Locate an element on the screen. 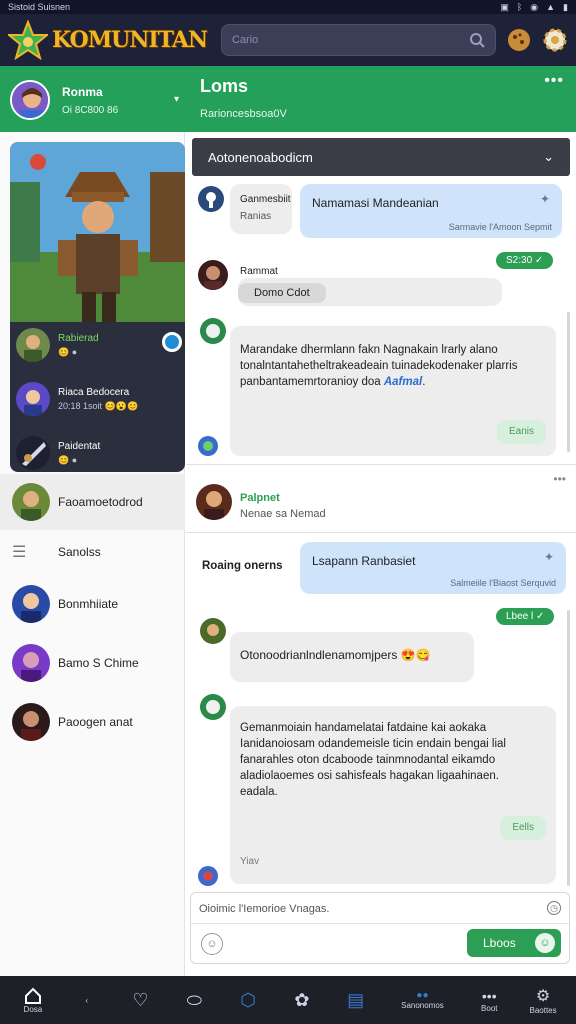  search-input: Cario is located at coordinates (358, 40).